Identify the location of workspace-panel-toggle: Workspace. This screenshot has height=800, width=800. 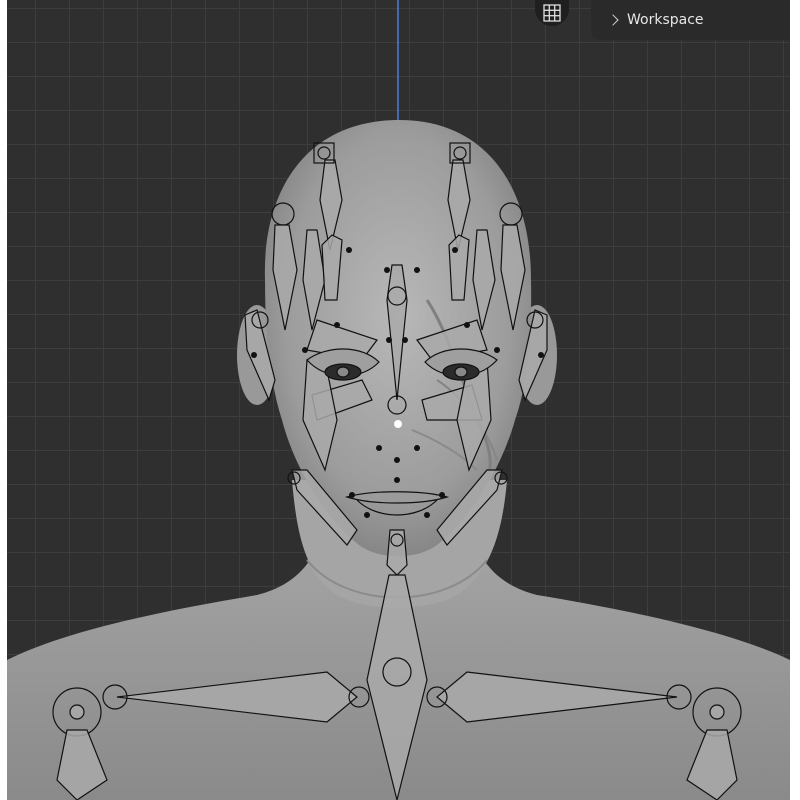
(690, 20).